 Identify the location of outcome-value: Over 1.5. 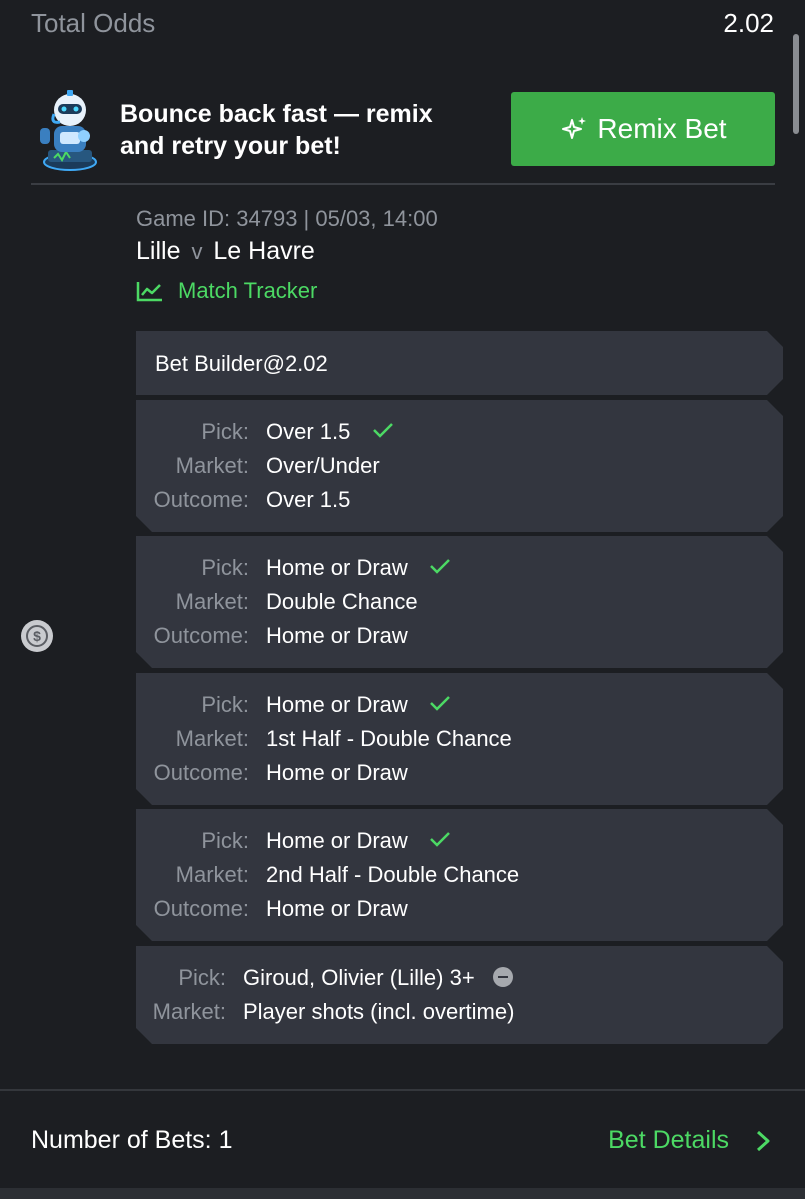
(308, 499).